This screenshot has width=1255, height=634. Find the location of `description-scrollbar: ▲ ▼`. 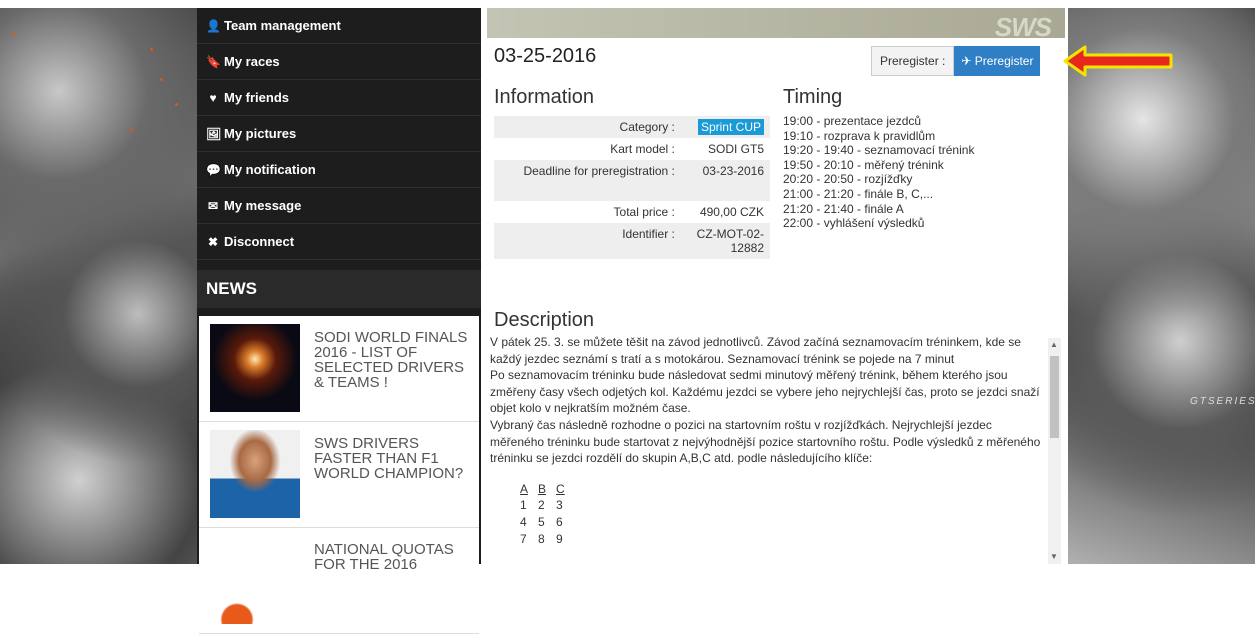

description-scrollbar: ▲ ▼ is located at coordinates (1054, 451).